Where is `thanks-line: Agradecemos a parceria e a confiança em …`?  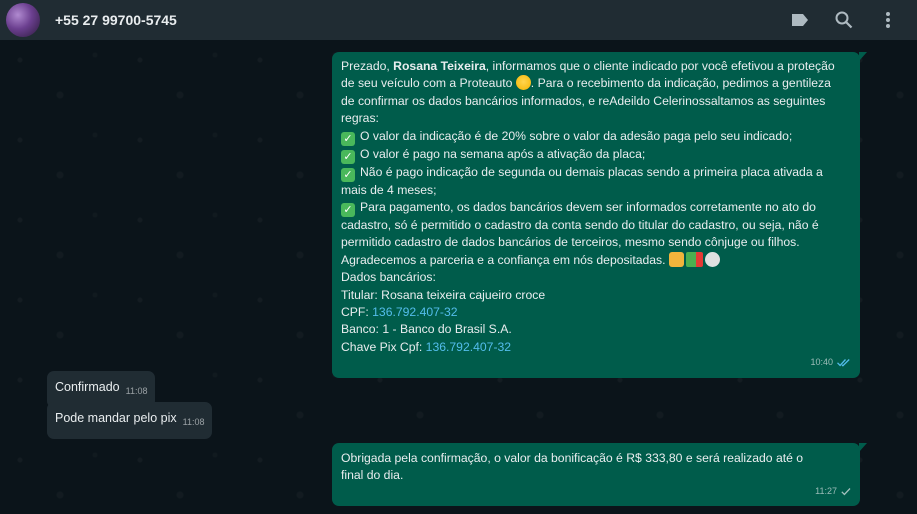 thanks-line: Agradecemos a parceria e a confiança em … is located at coordinates (596, 260).